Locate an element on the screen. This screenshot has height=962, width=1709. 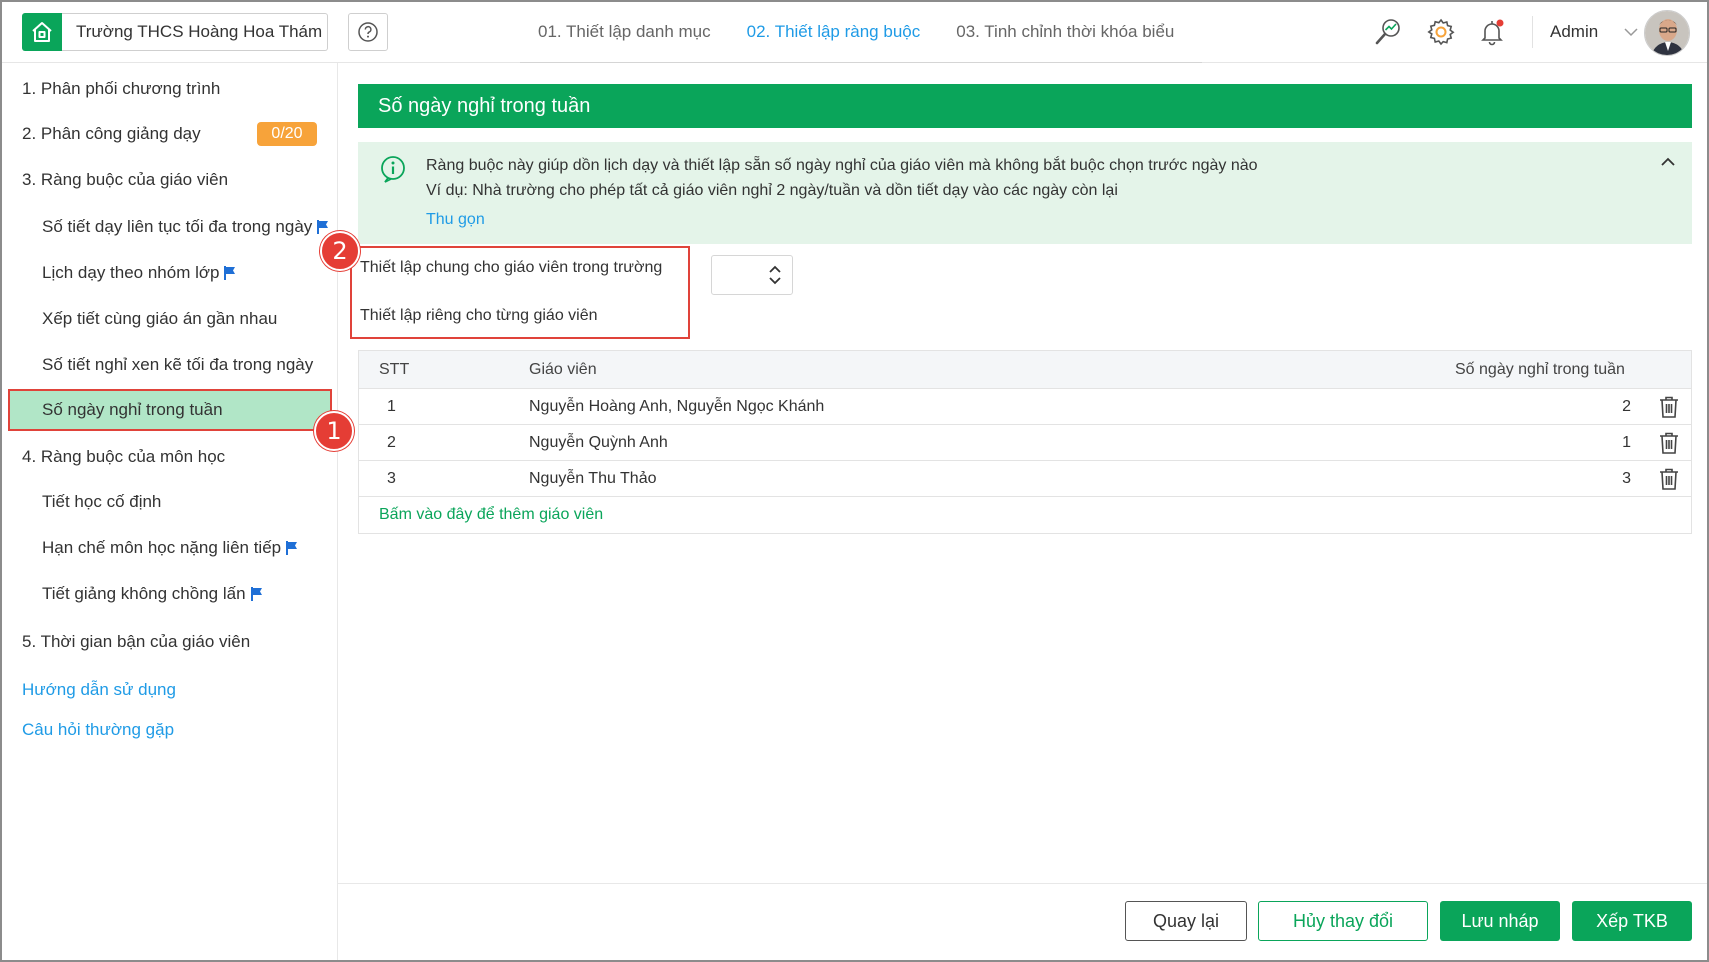
header-days-off: Số ngày nghỉ trong tuần is located at coordinates (1540, 369).